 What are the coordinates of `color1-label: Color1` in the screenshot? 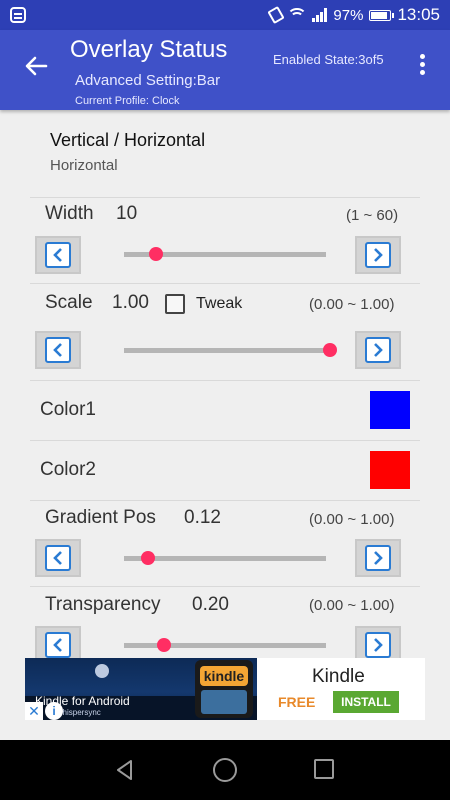 It's located at (68, 409).